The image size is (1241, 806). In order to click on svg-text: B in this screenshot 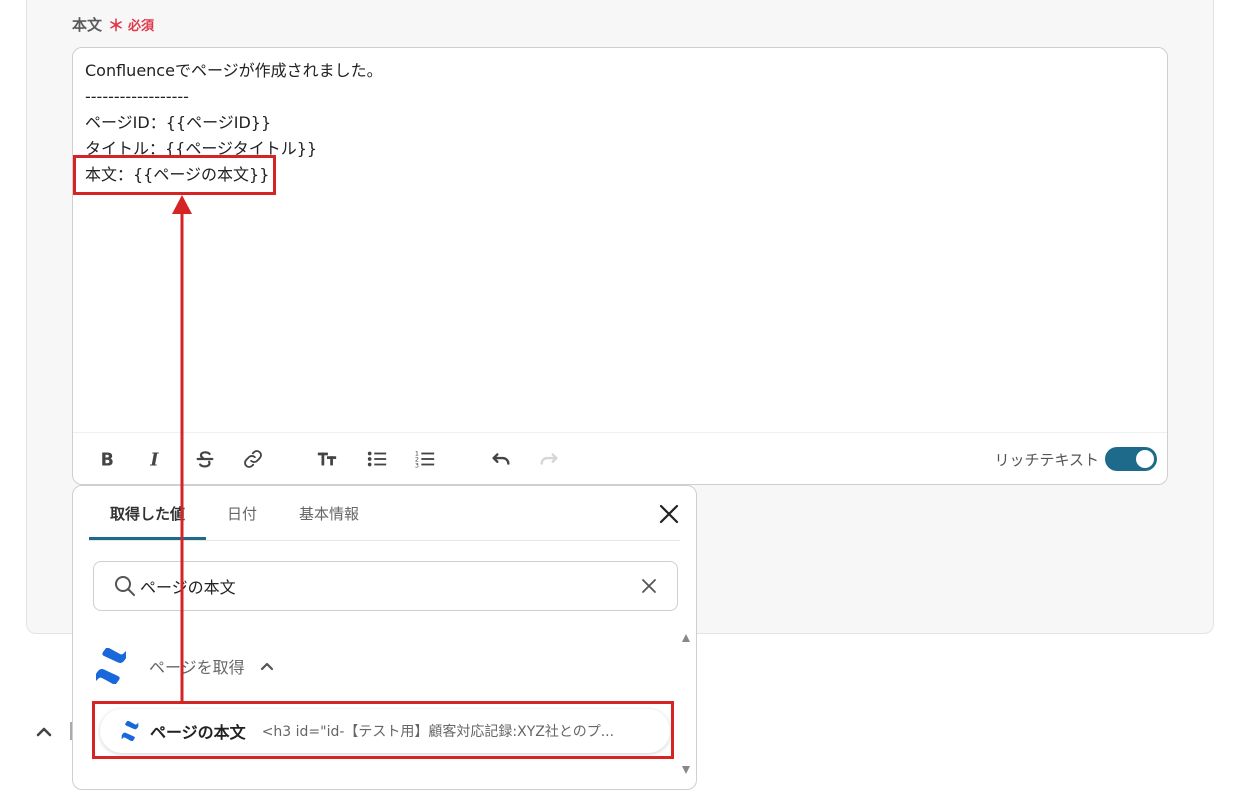, I will do `click(107, 460)`.